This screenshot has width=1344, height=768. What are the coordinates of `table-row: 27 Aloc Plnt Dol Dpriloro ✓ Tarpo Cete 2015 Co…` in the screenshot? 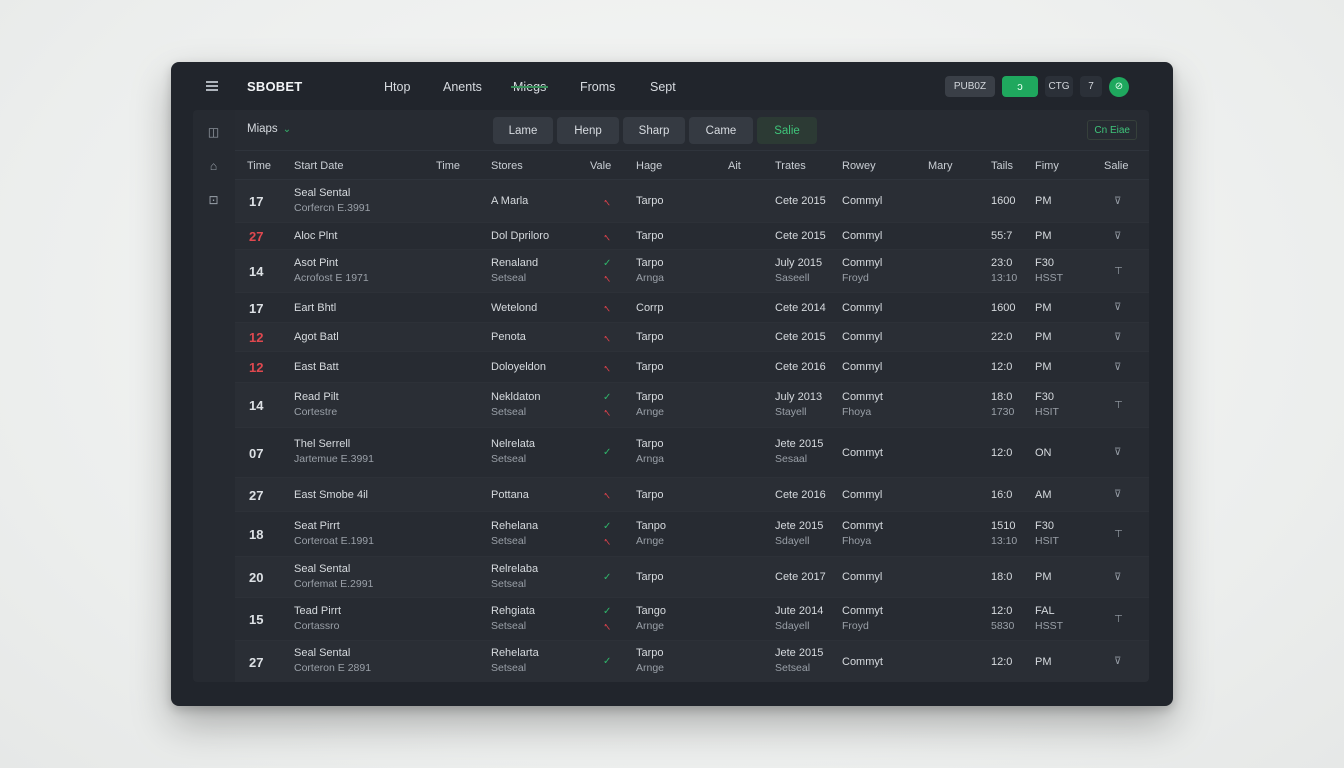 It's located at (692, 236).